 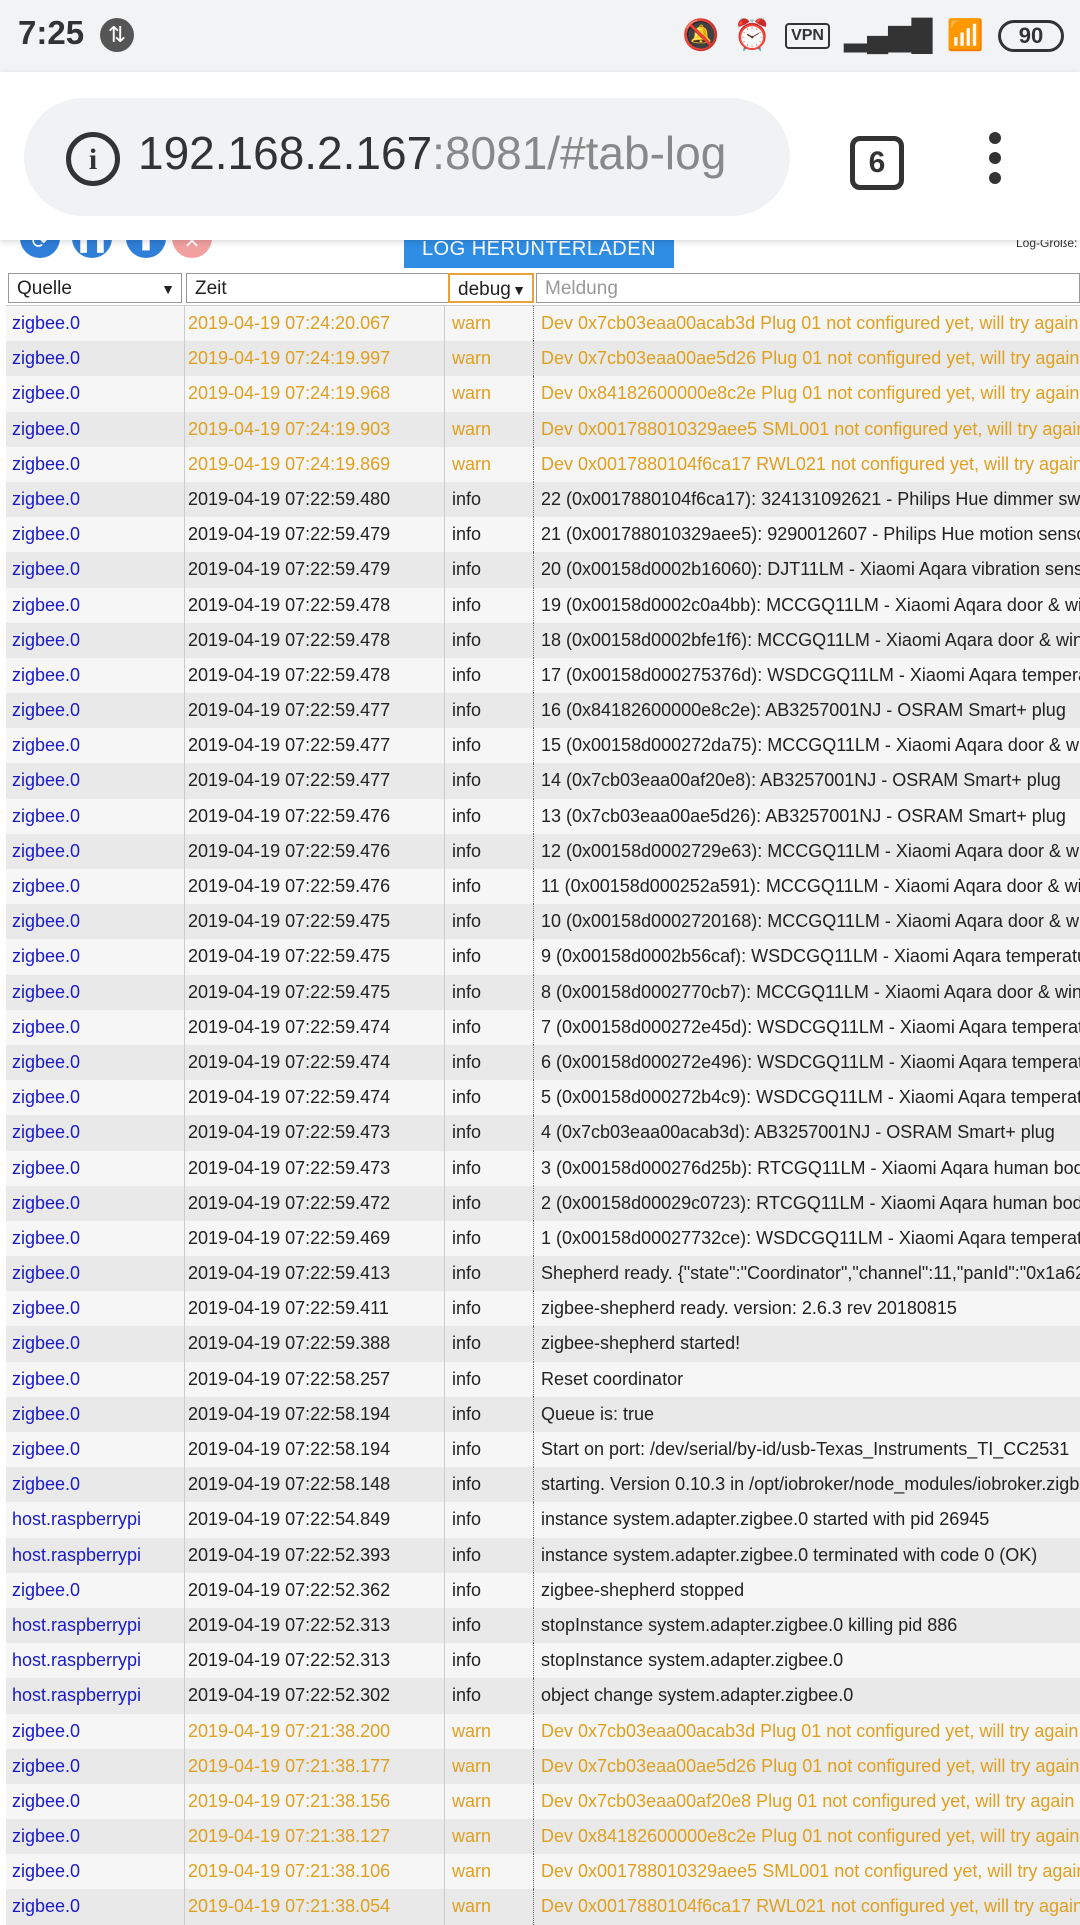 I want to click on source-filter-select: Quelle ▼, so click(x=95, y=288).